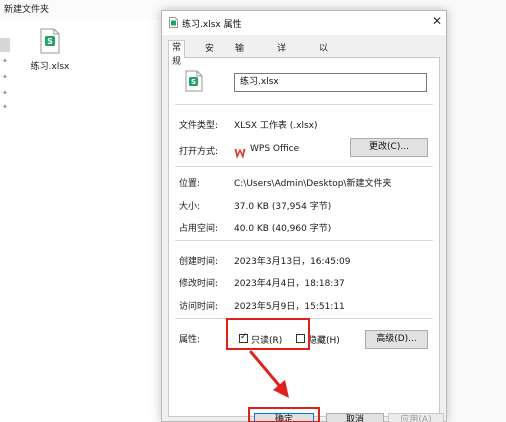 This screenshot has width=506, height=422. I want to click on hidden-label: 隐藏(H), so click(324, 339).